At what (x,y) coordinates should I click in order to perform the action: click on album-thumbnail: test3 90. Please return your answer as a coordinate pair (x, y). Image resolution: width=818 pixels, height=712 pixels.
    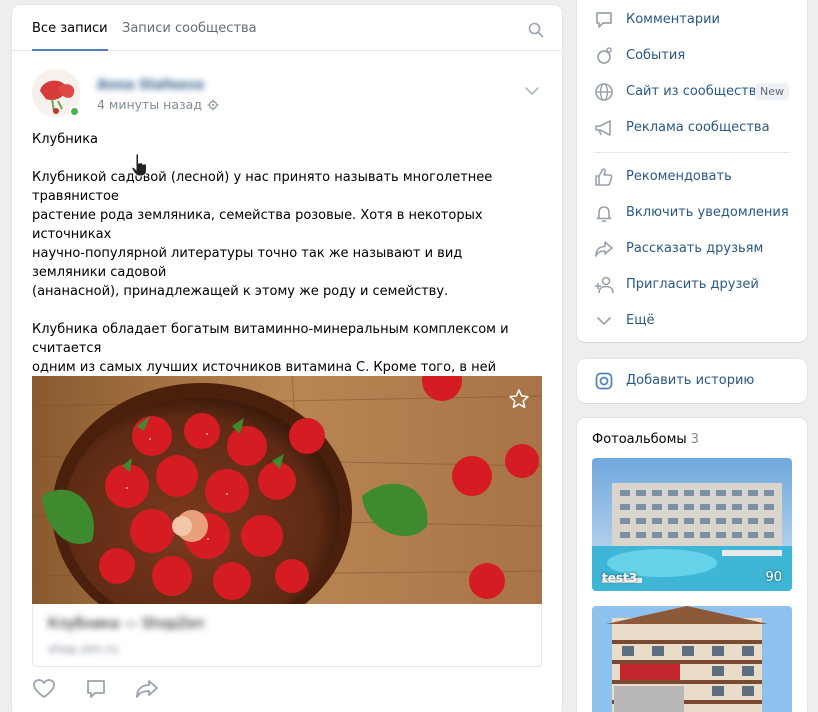
    Looking at the image, I should click on (692, 524).